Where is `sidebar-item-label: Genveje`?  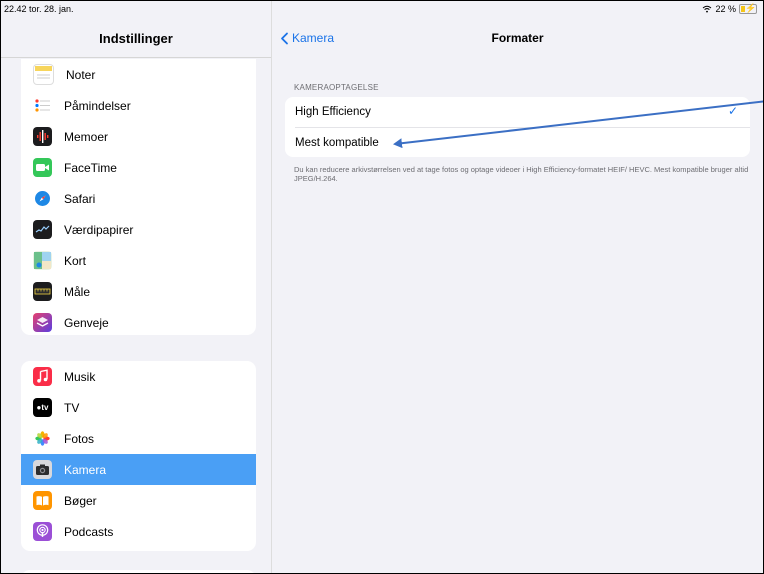 sidebar-item-label: Genveje is located at coordinates (86, 322).